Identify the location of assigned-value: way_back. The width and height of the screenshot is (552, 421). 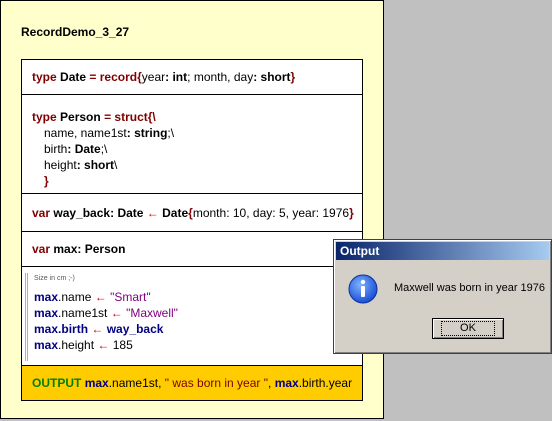
(135, 329).